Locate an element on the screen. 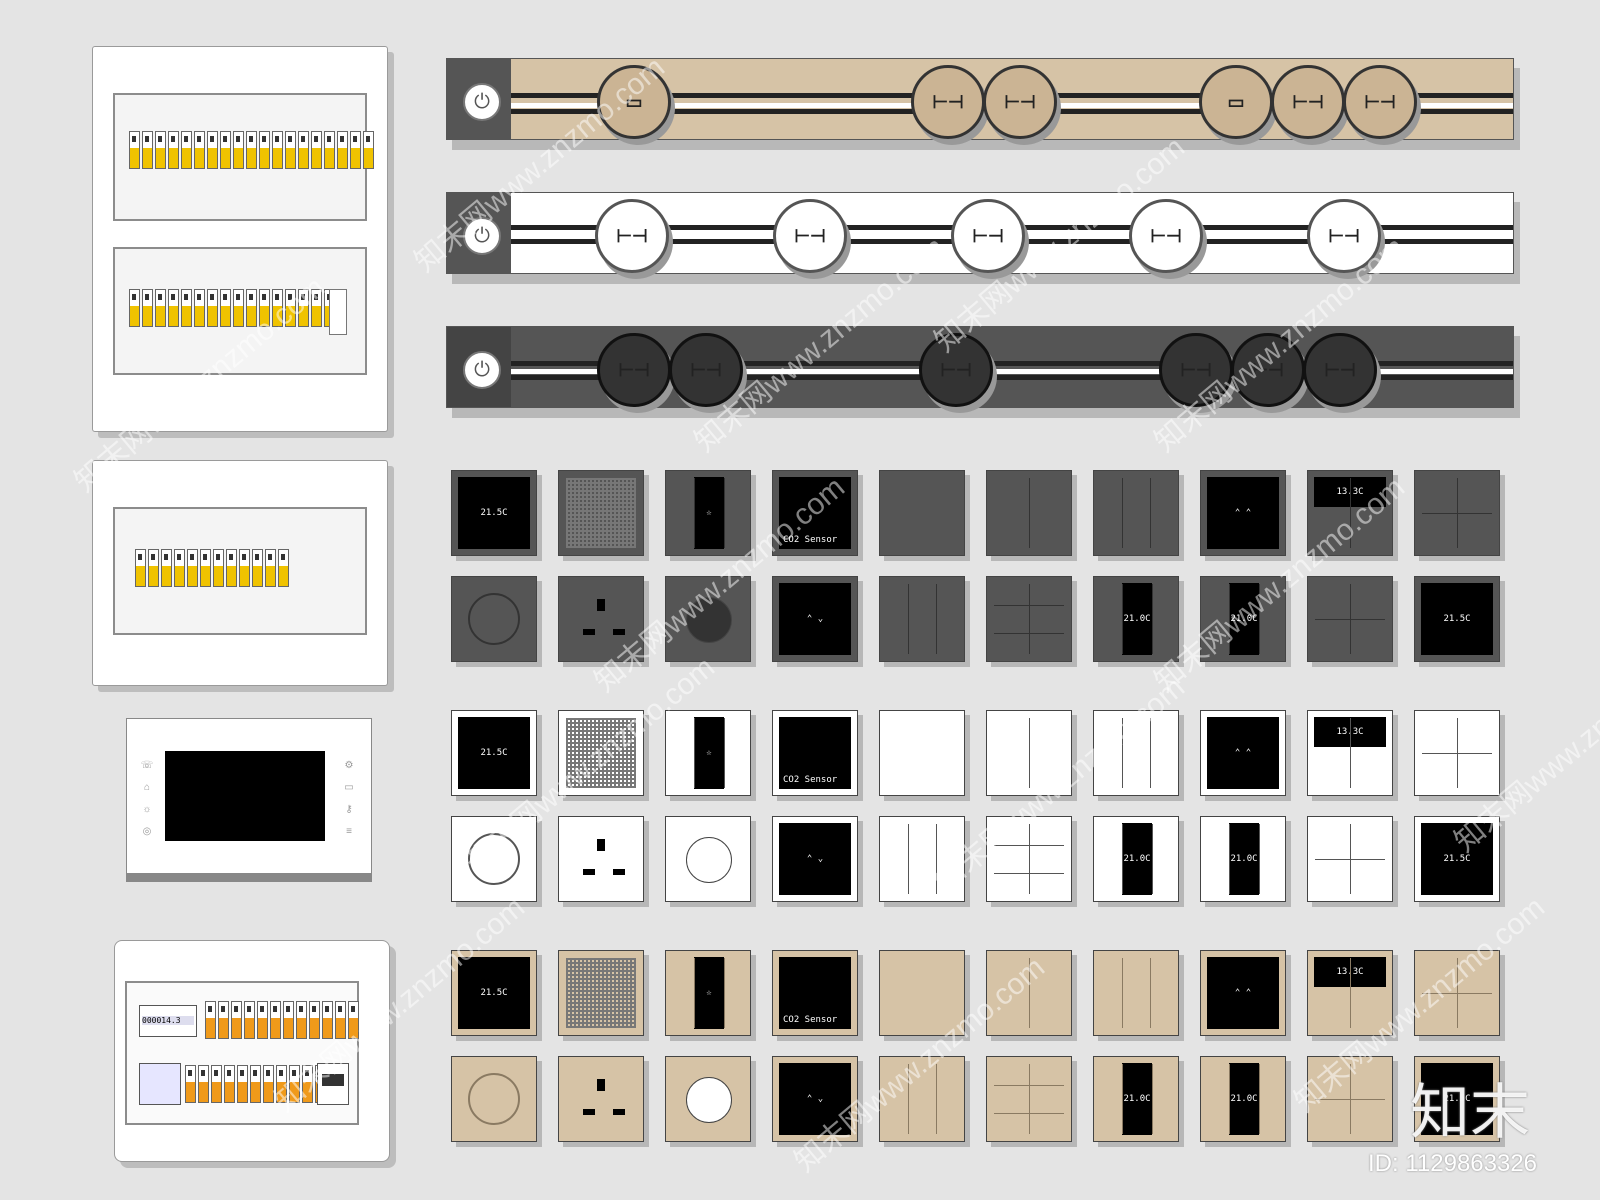  switch-grid6 is located at coordinates (1029, 1099).